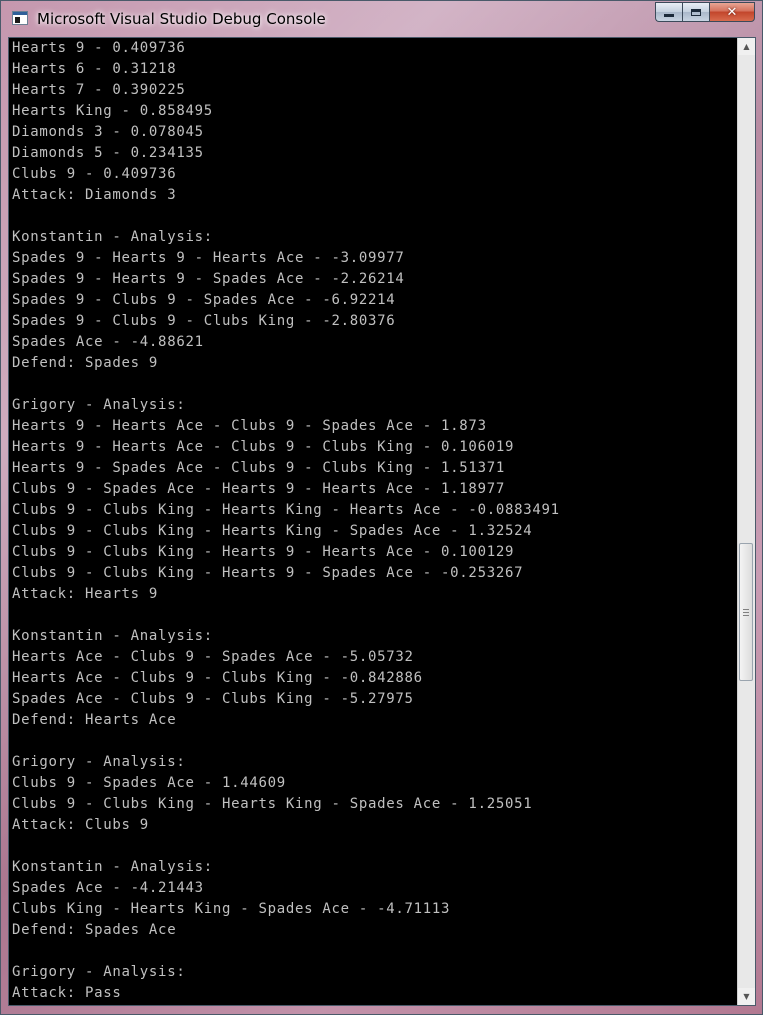 The image size is (763, 1015). Describe the element at coordinates (94, 930) in the screenshot. I see `console-line: Defend: Spades Ace` at that location.